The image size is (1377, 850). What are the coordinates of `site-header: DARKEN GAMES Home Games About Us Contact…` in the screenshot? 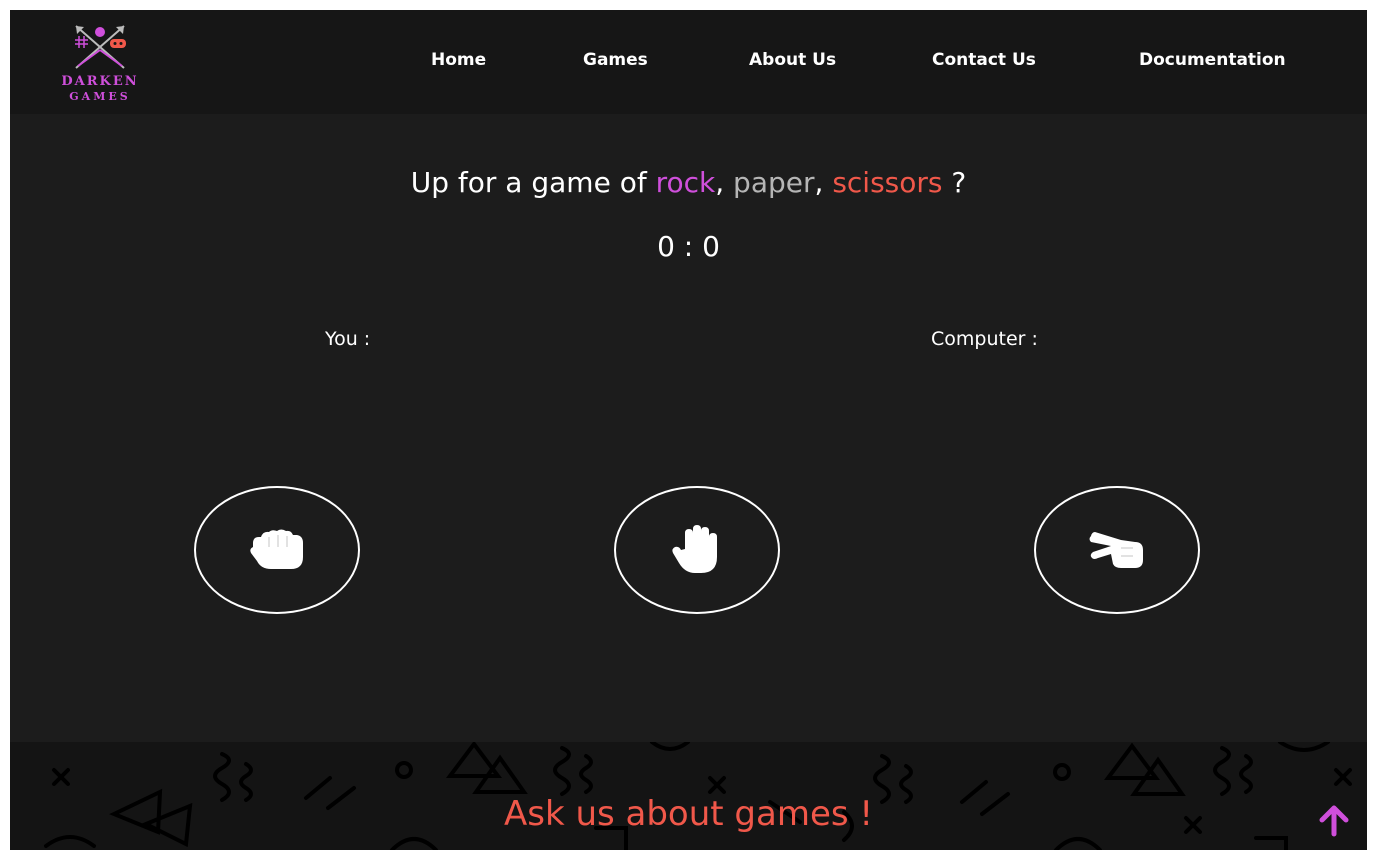 It's located at (688, 62).